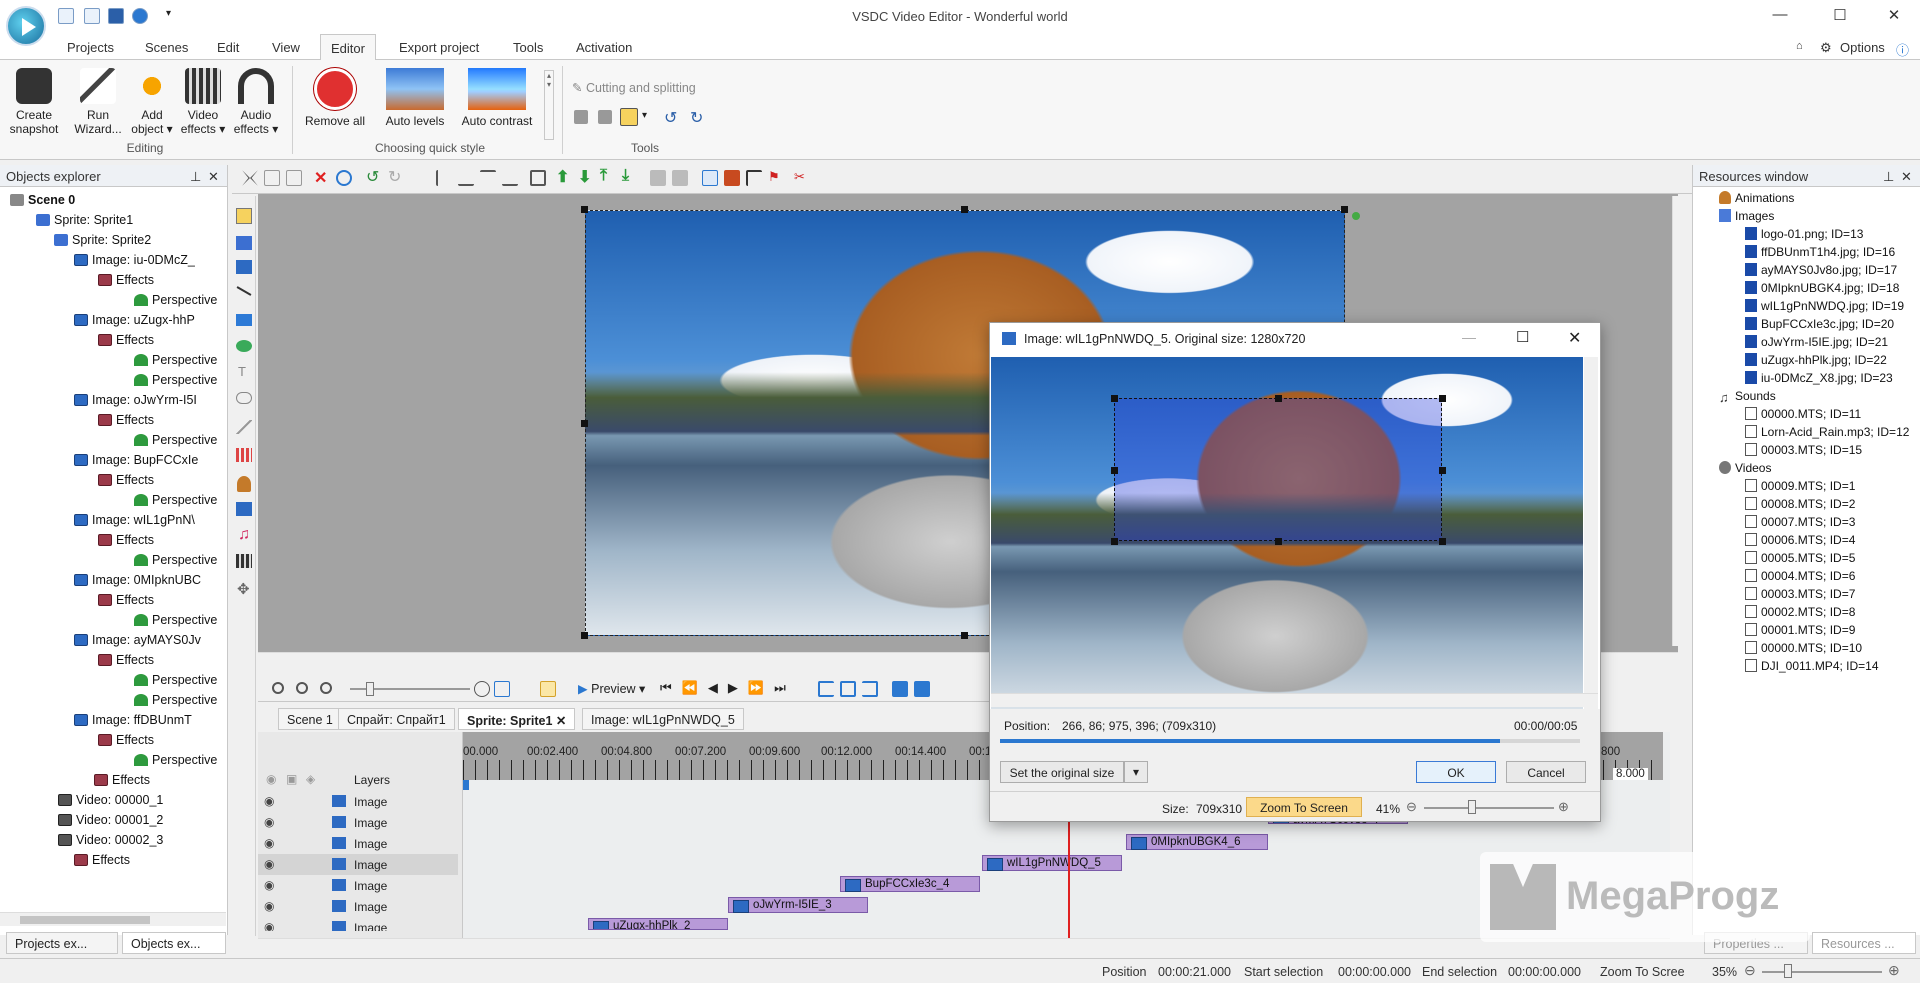 The image size is (1920, 983). I want to click on rectangle-tool-icon, so click(244, 320).